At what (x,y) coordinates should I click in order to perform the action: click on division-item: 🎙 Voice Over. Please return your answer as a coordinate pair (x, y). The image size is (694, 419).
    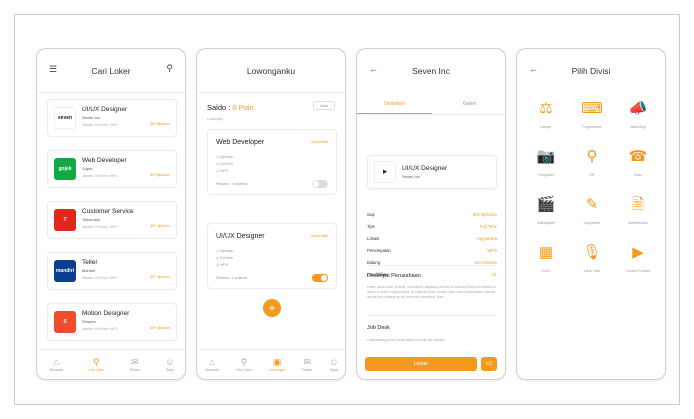
    Looking at the image, I should click on (592, 260).